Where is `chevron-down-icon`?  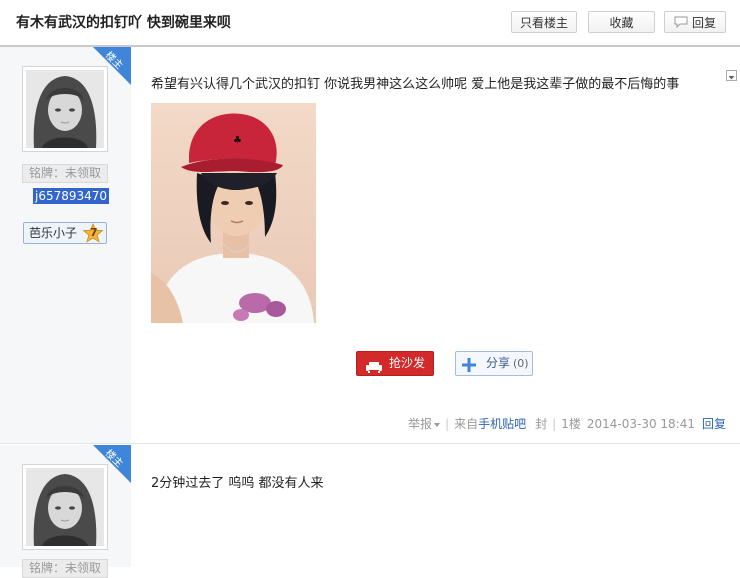
chevron-down-icon is located at coordinates (731, 75).